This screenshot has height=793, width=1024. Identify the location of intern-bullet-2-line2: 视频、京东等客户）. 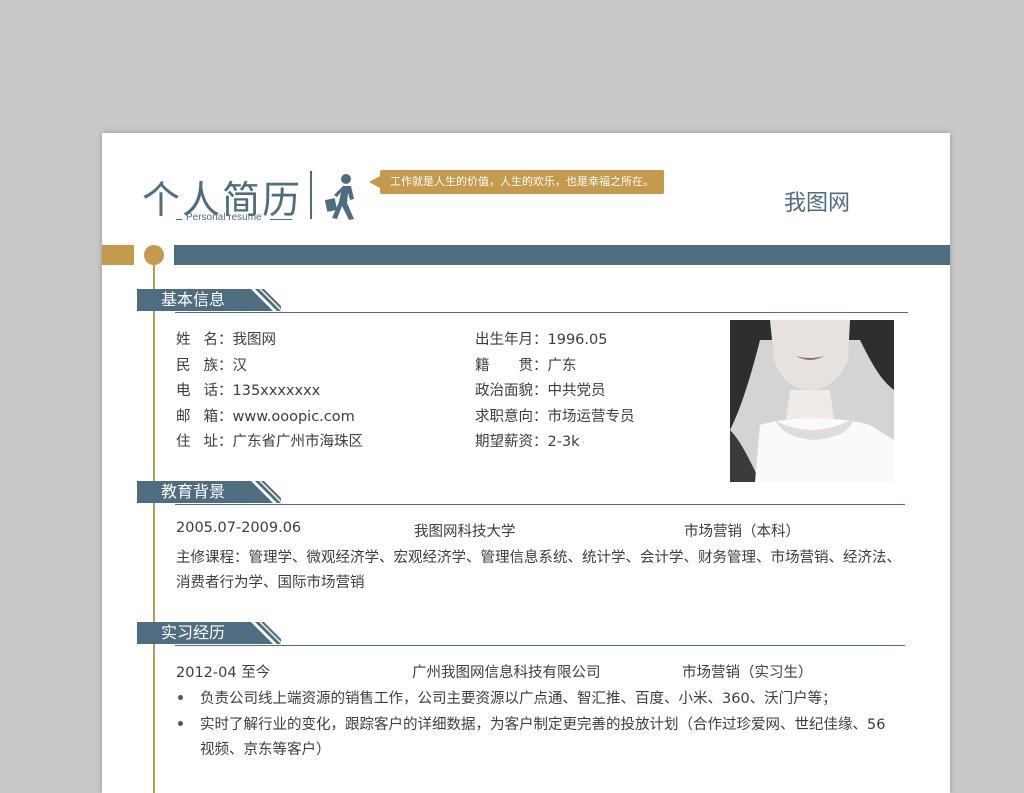
(265, 750).